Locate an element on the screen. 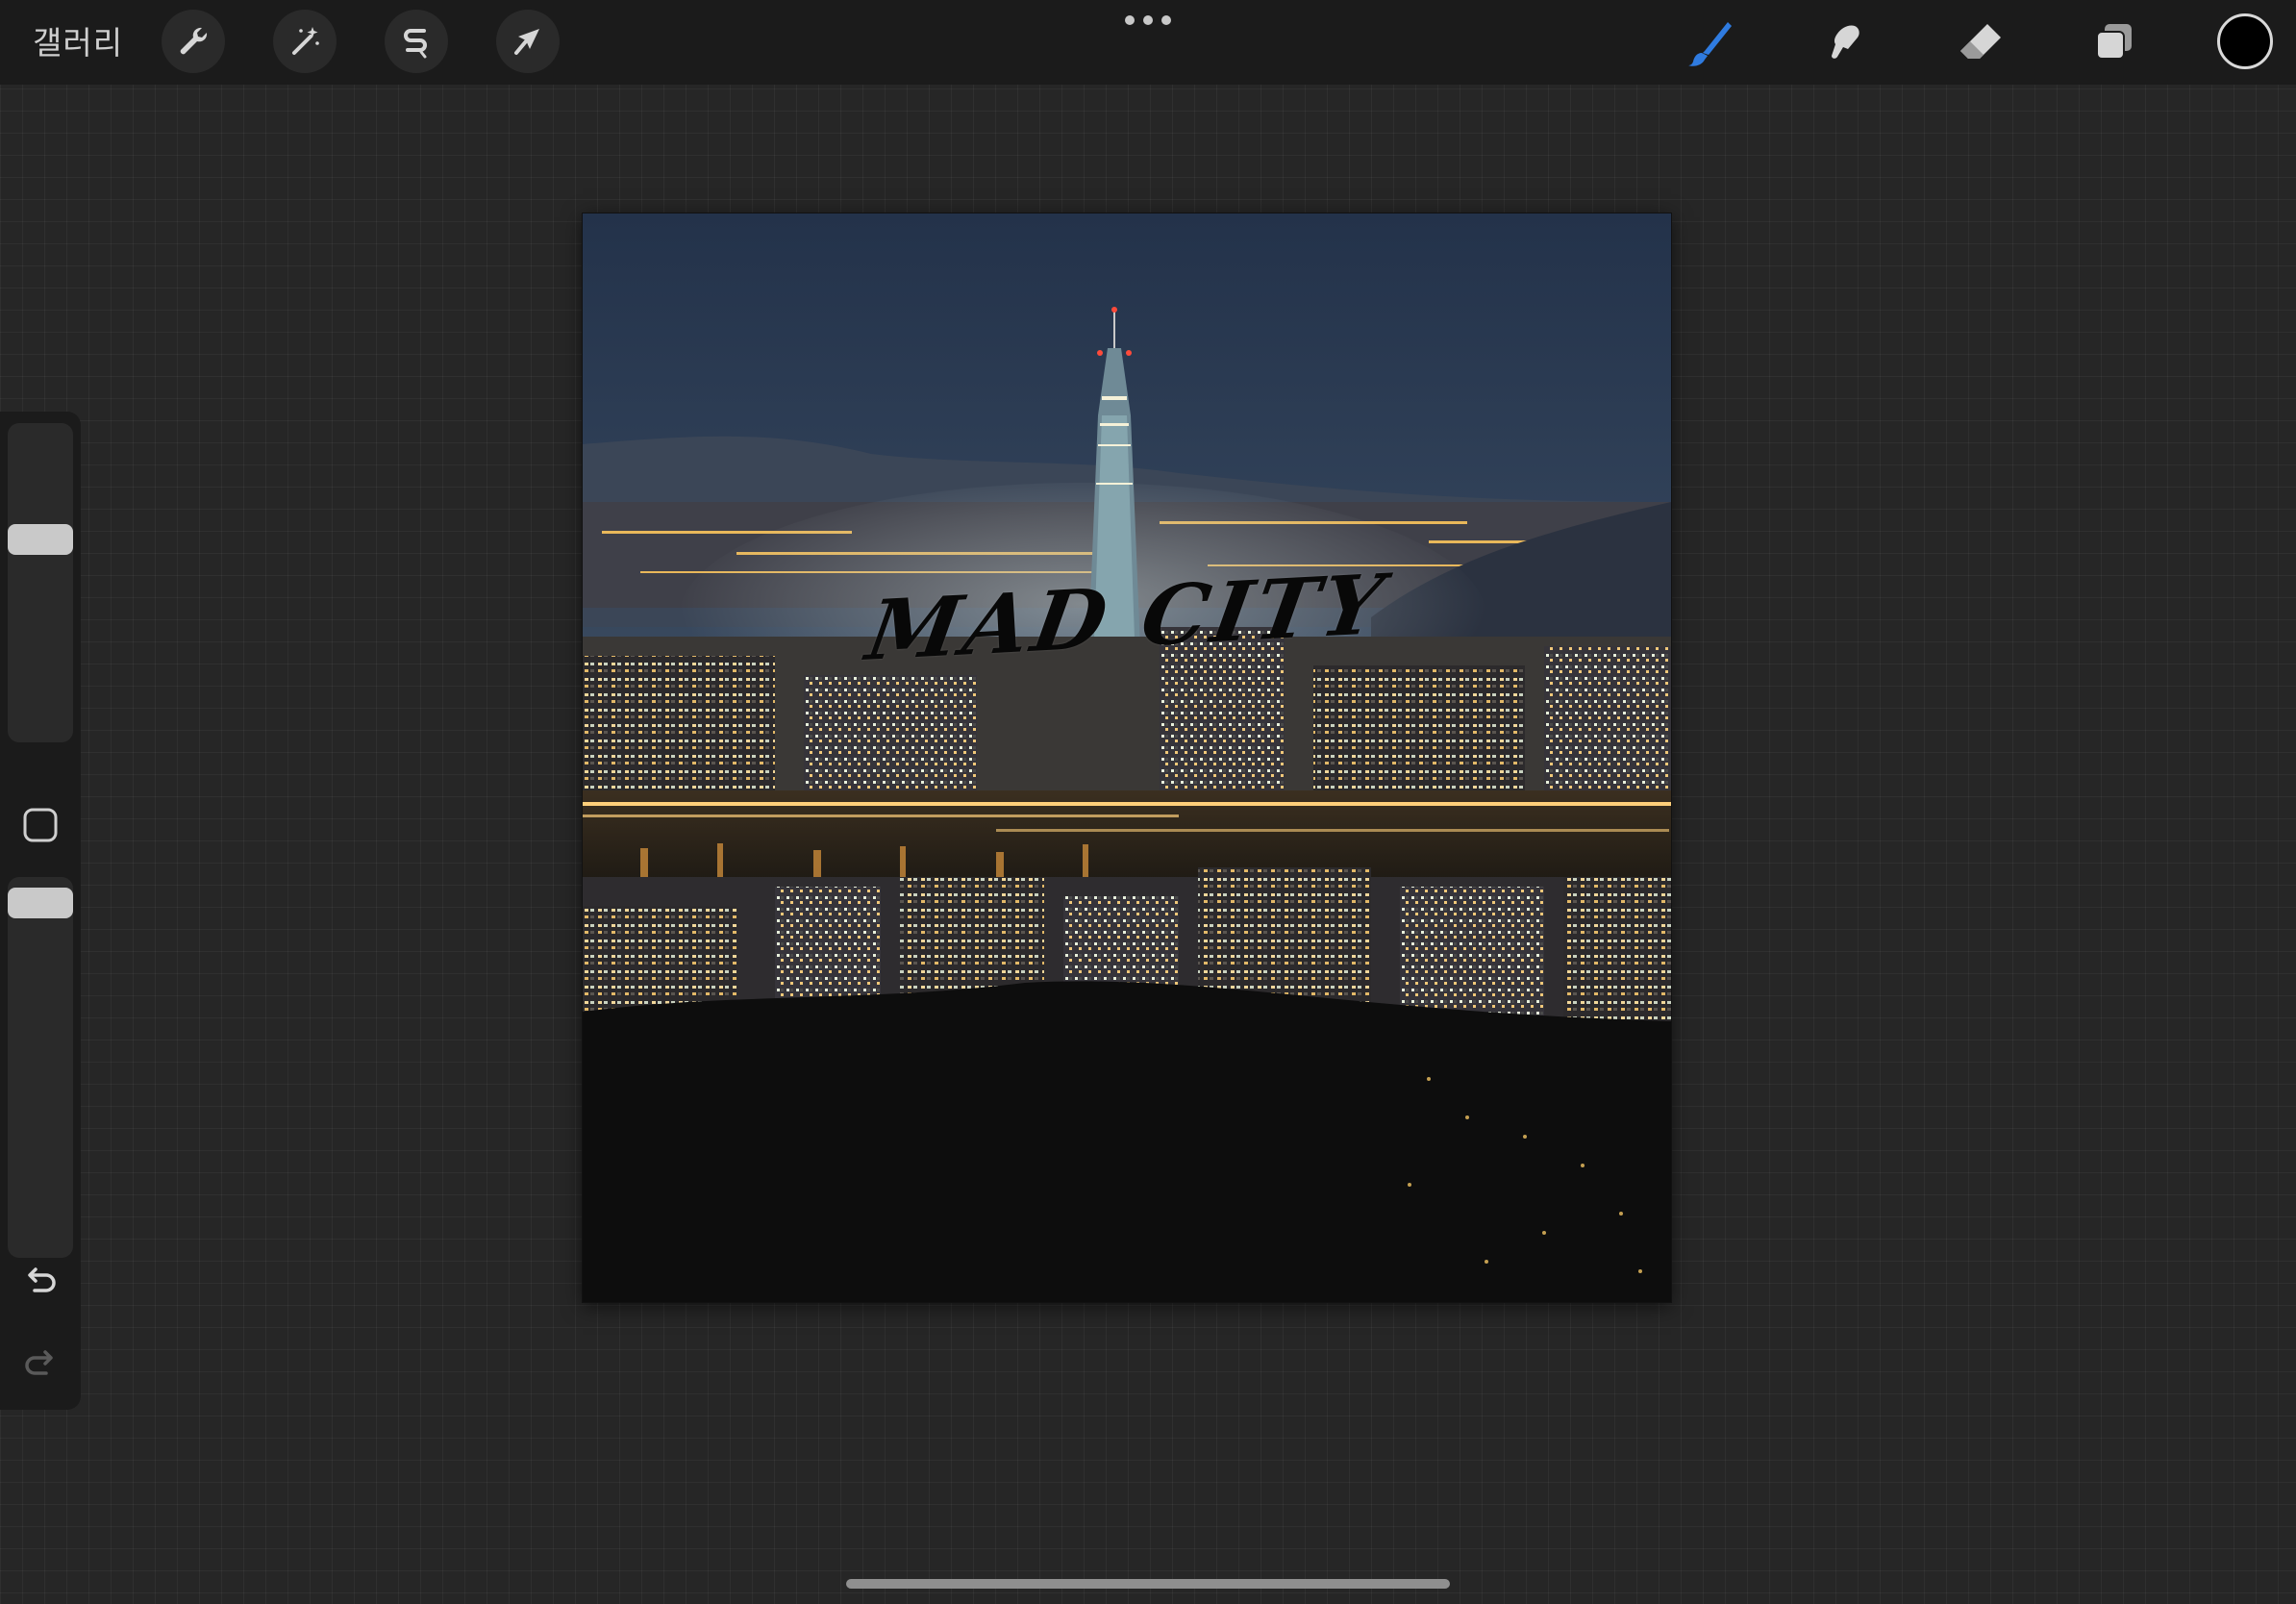 Image resolution: width=2296 pixels, height=1604 pixels. opacity-thumb is located at coordinates (40, 902).